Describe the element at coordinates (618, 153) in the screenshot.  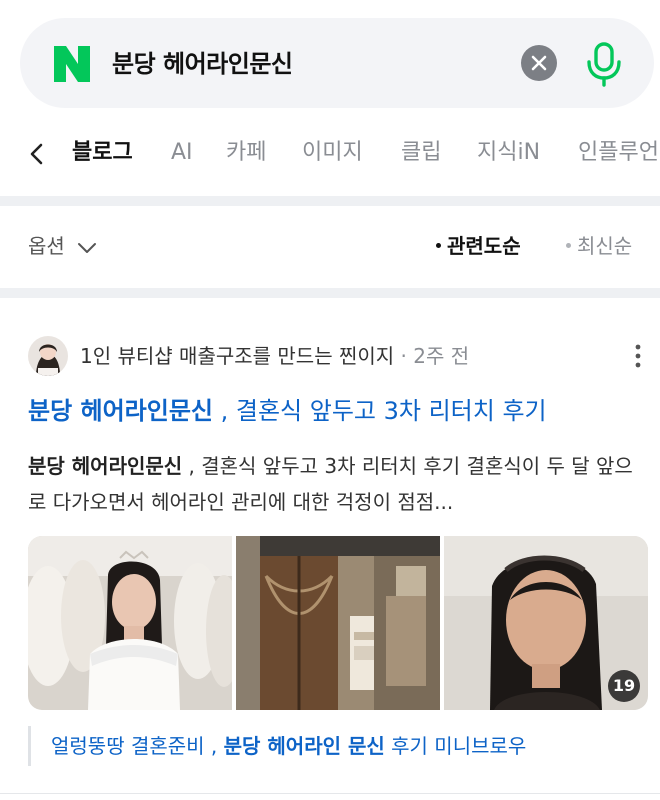
I see `tab-influencer: 인플루언` at that location.